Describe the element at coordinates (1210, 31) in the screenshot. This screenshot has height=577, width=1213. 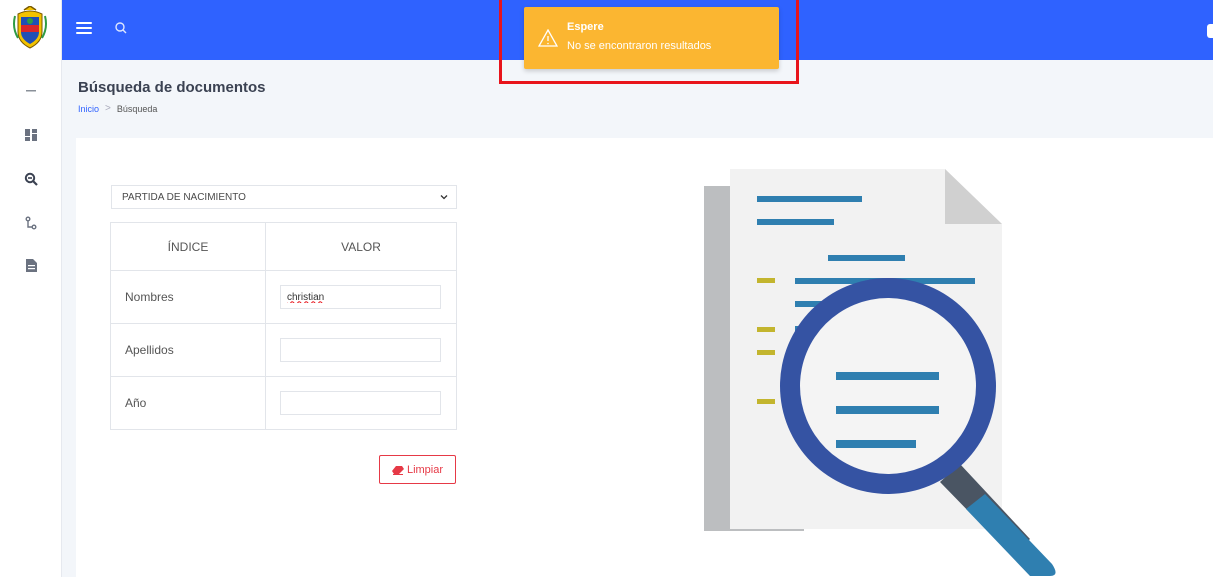
I see `user-menu-icon` at that location.